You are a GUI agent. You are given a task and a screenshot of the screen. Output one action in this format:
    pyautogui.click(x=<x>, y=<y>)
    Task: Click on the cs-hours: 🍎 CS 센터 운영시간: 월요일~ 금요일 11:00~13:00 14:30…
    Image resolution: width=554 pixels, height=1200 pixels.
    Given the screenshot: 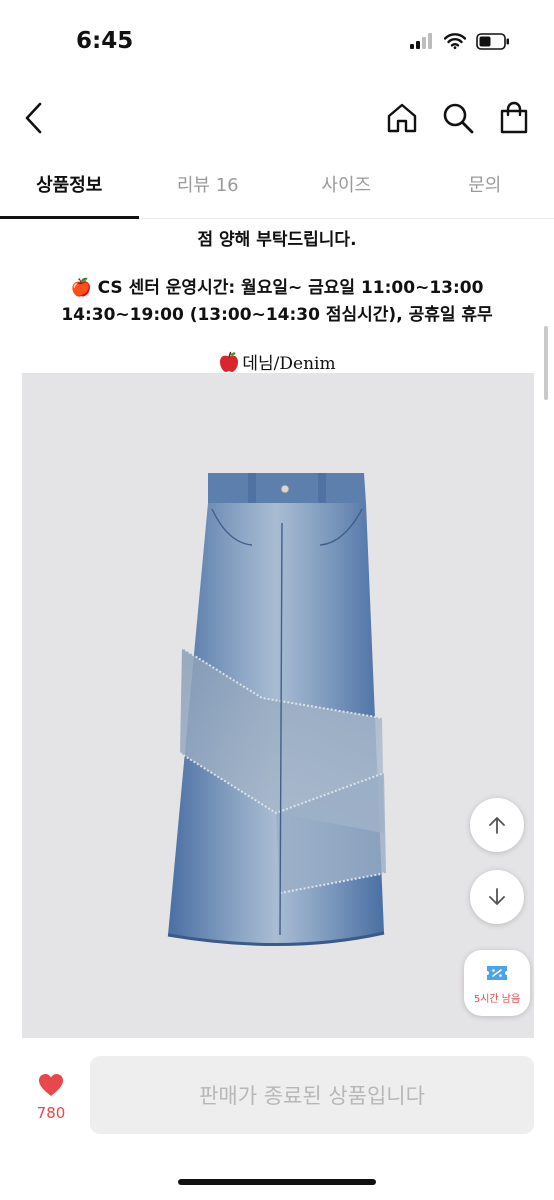 What is the action you would take?
    pyautogui.click(x=277, y=302)
    